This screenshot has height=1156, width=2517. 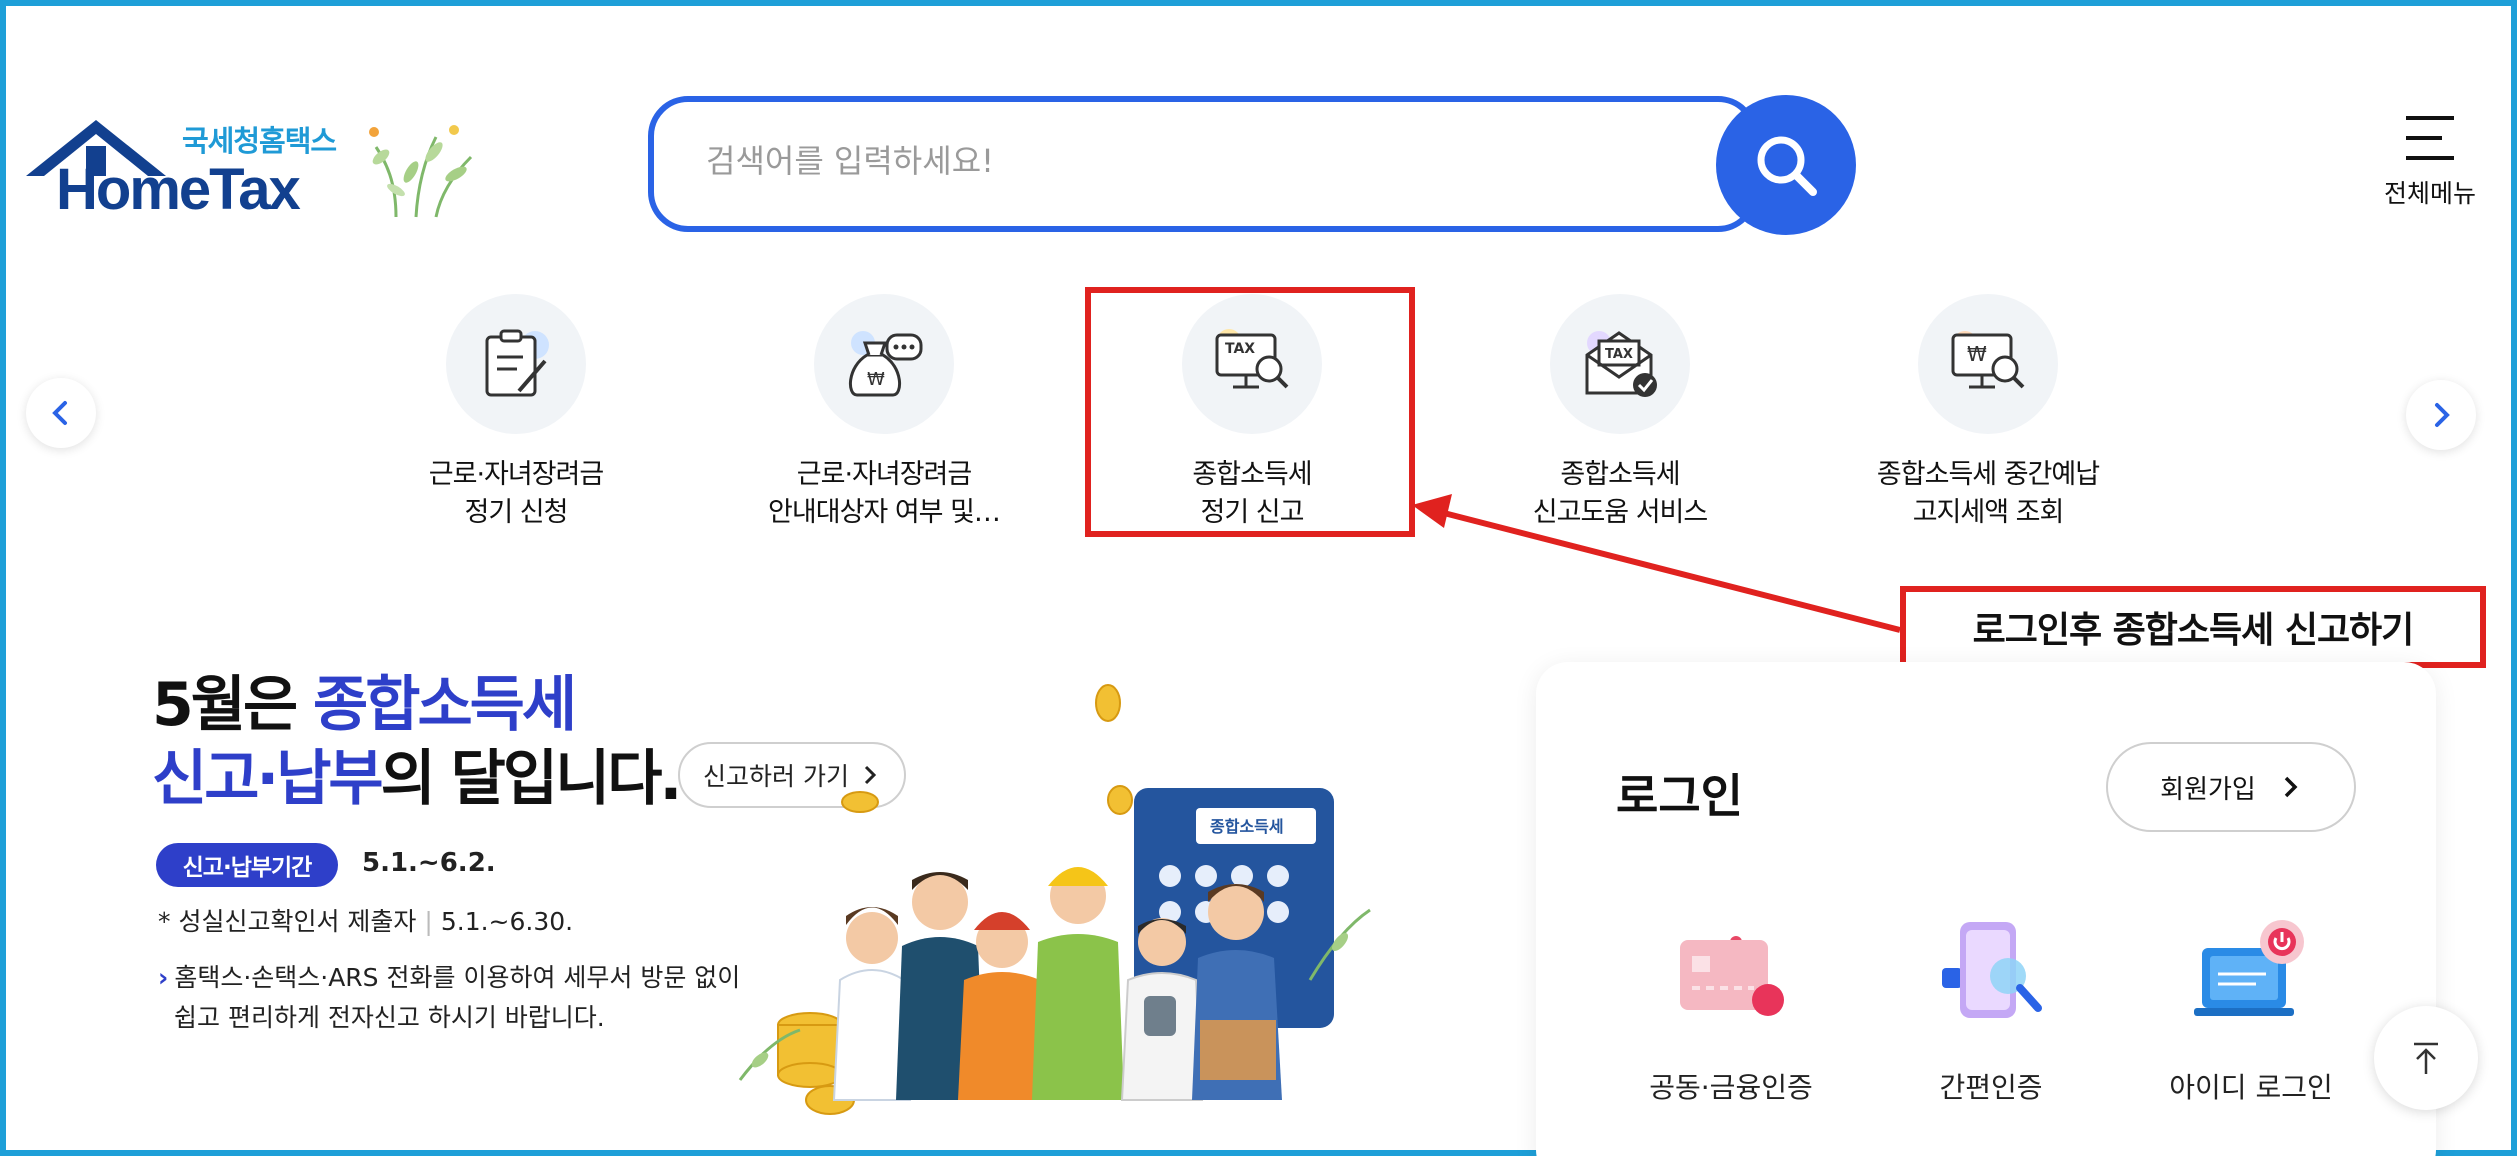 What do you see at coordinates (1250, 412) in the screenshot?
I see `highlight-box` at bounding box center [1250, 412].